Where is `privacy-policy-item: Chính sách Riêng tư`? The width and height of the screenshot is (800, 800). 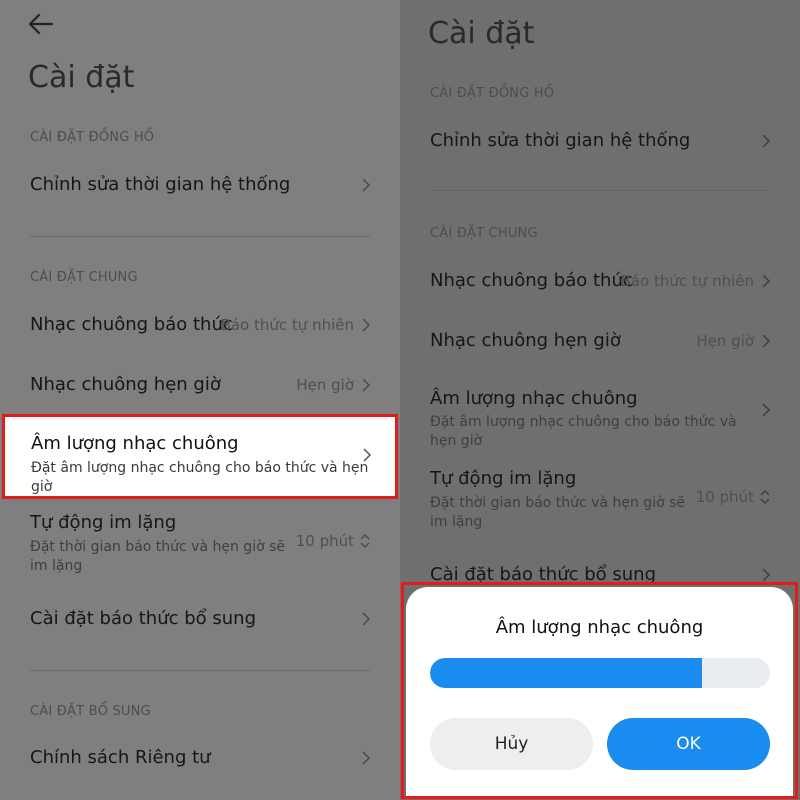
privacy-policy-item: Chính sách Riêng tư is located at coordinates (200, 760).